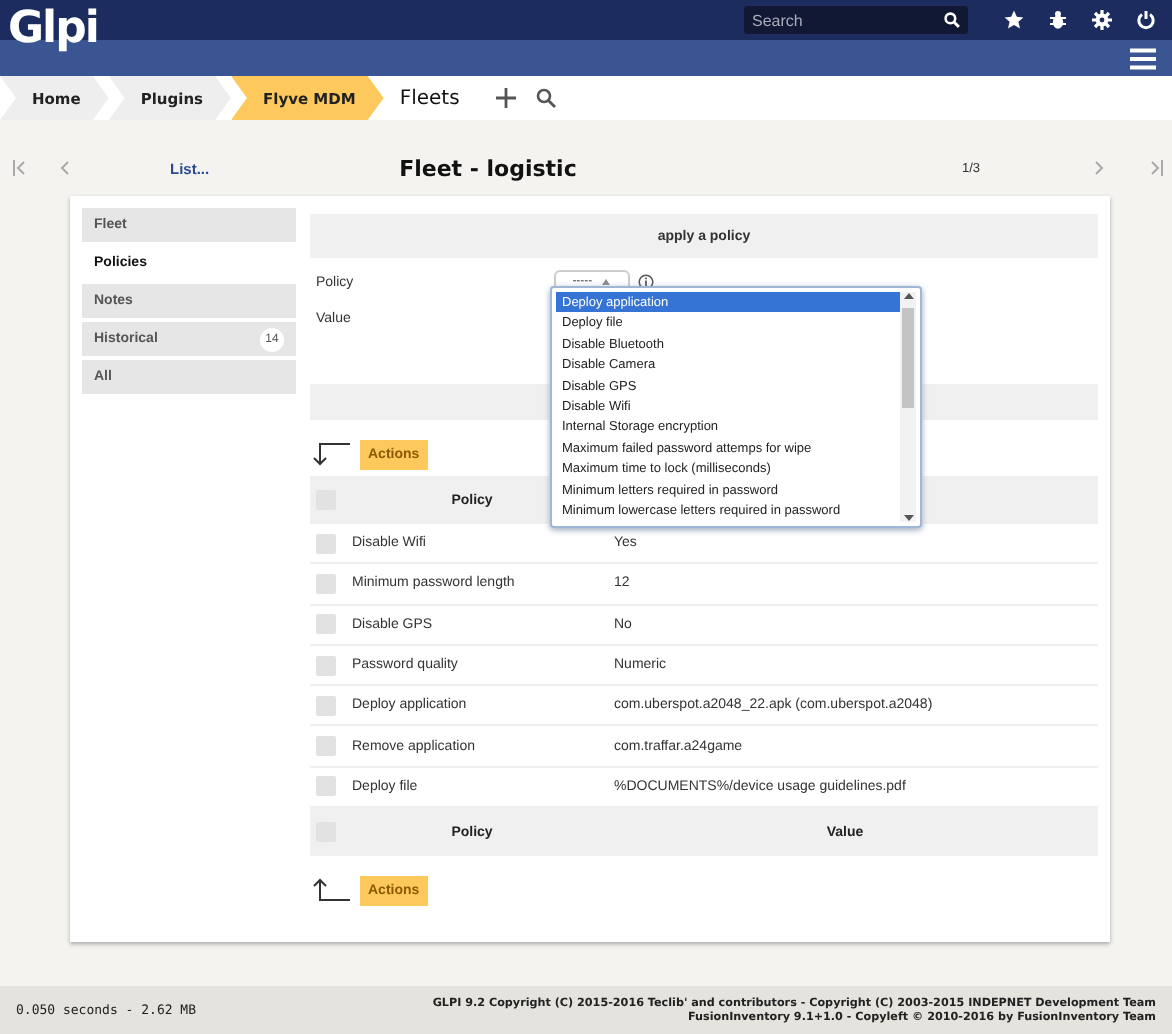  I want to click on menu-icon, so click(1143, 59).